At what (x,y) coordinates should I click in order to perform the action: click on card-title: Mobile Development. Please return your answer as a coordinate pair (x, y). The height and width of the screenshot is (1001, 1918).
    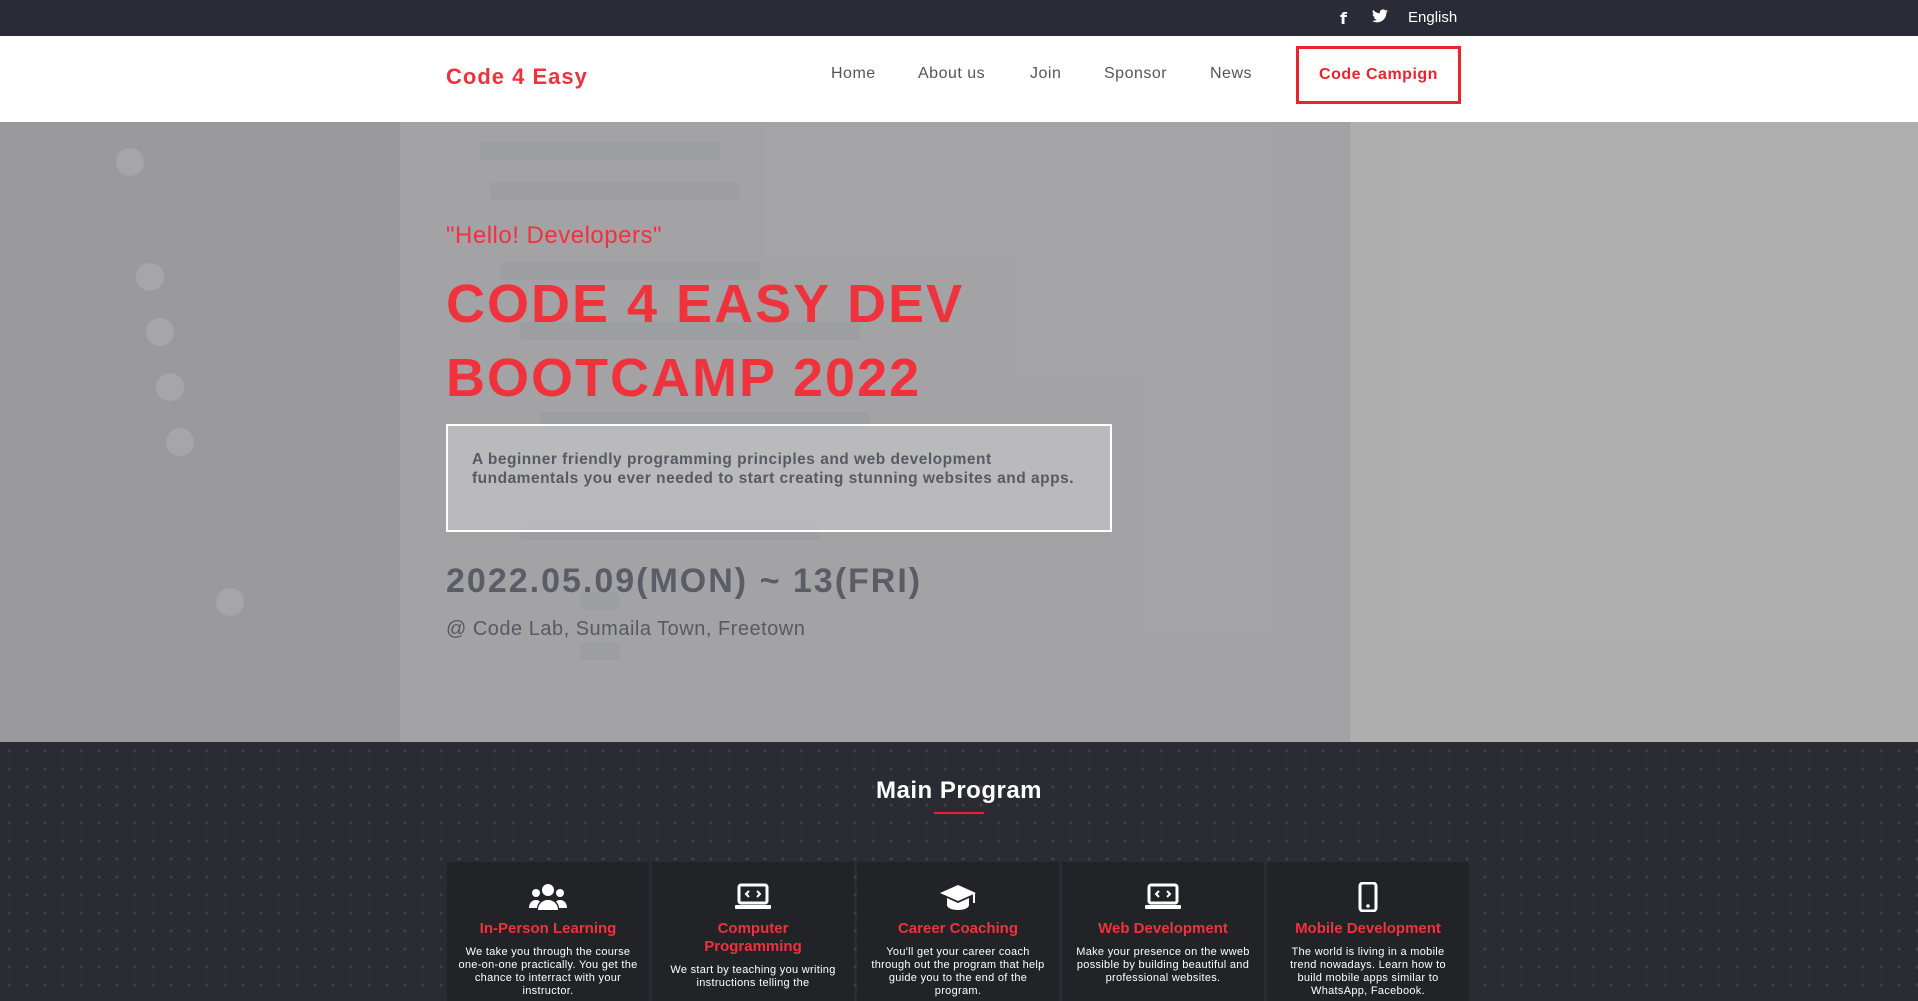
    Looking at the image, I should click on (1368, 928).